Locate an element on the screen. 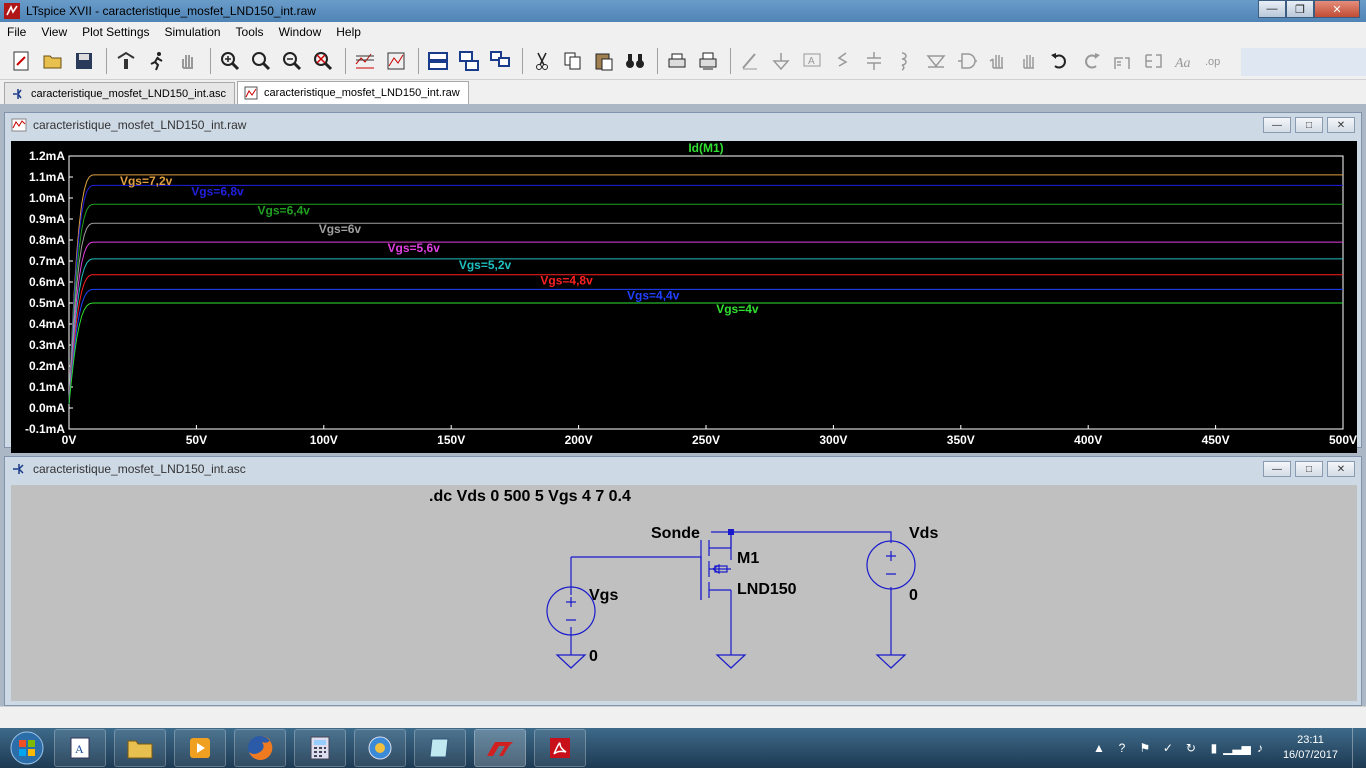  waveform-maximize-button: □ is located at coordinates (1309, 125).